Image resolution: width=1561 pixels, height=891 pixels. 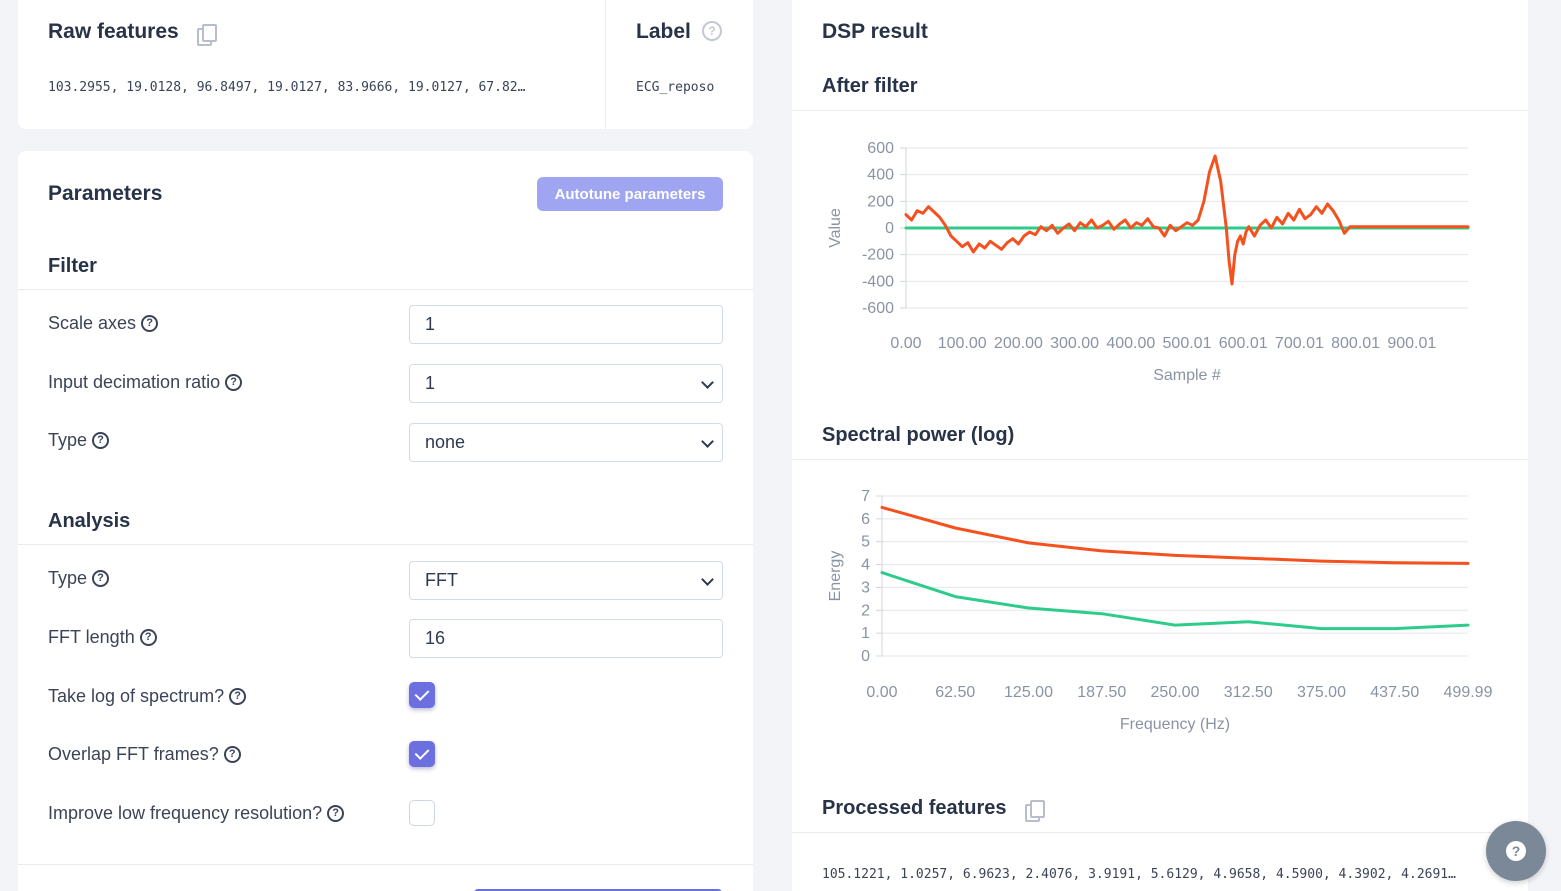 What do you see at coordinates (1187, 343) in the screenshot?
I see `x-tick-label: 500.01` at bounding box center [1187, 343].